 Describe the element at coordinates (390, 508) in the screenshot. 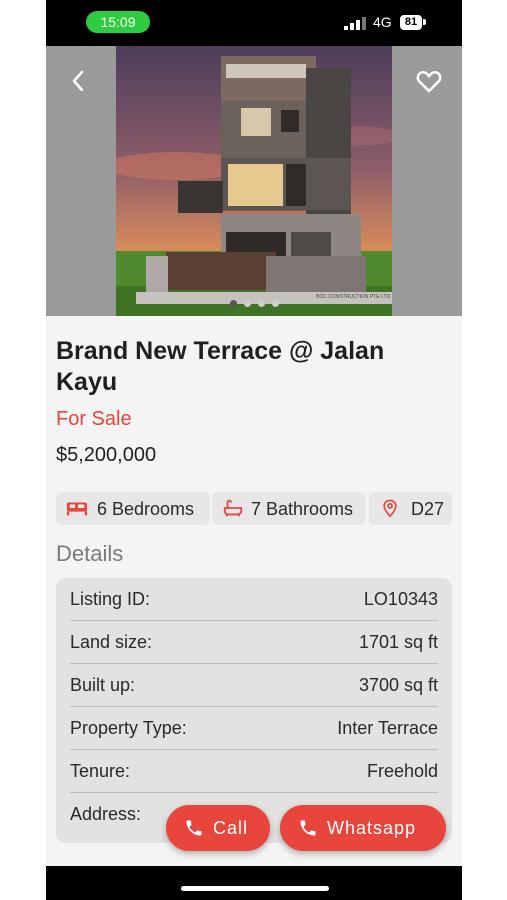

I see `location-pin-icon` at that location.